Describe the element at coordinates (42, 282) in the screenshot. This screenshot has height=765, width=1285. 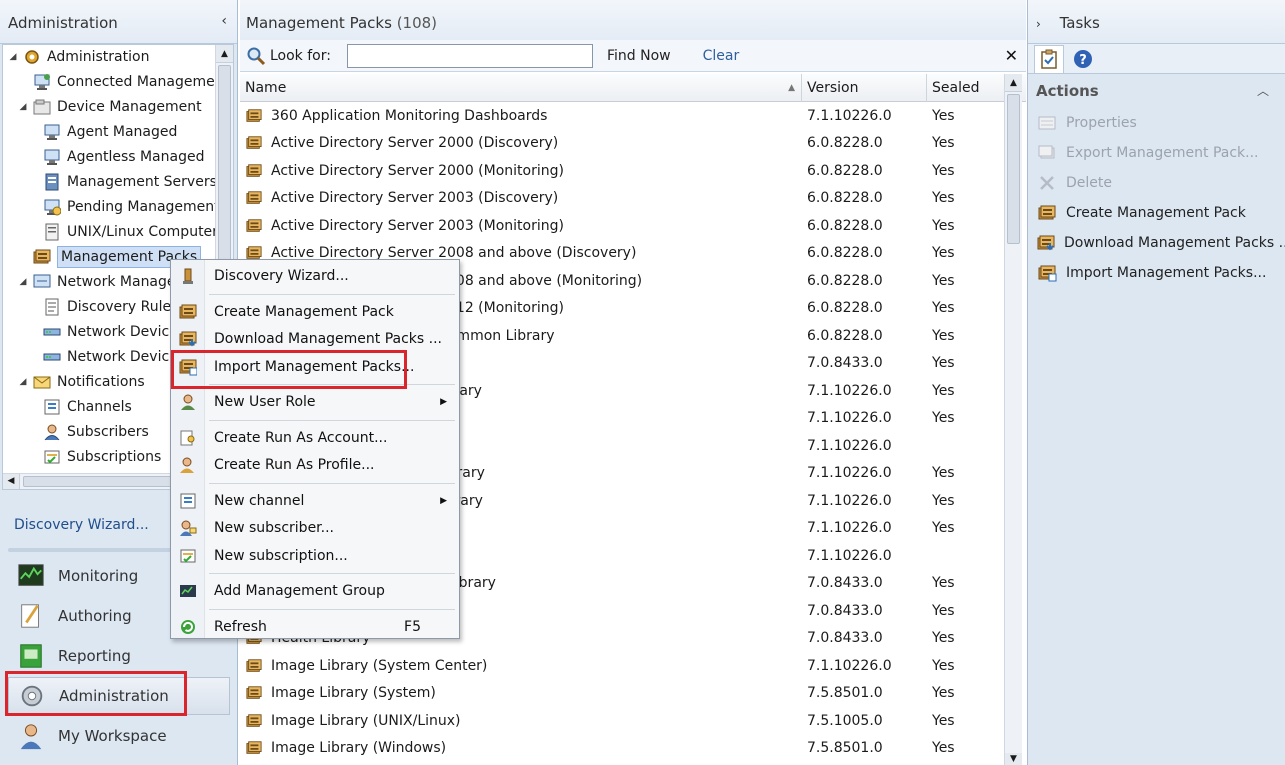
I see `network-icon` at that location.